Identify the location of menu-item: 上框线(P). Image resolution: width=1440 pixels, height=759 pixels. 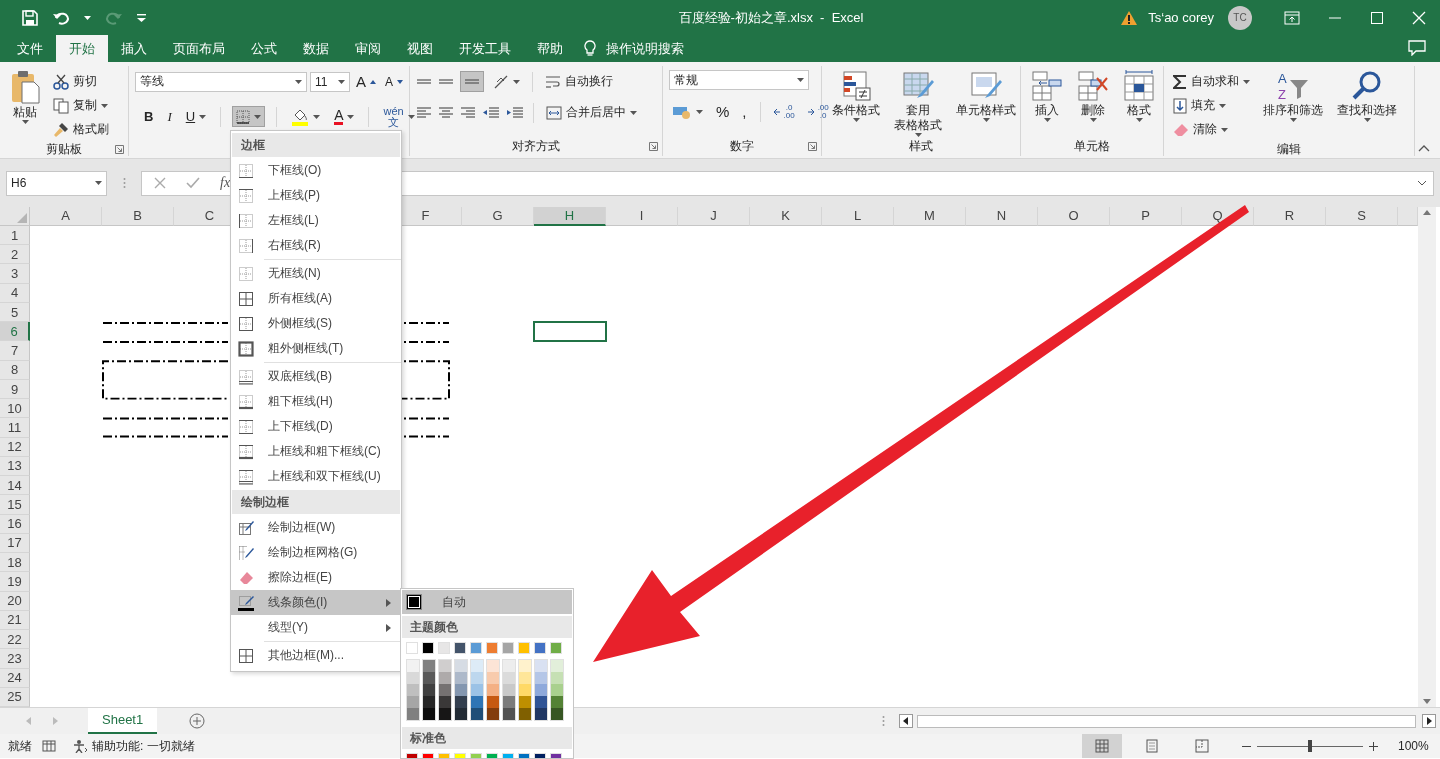
(316, 195).